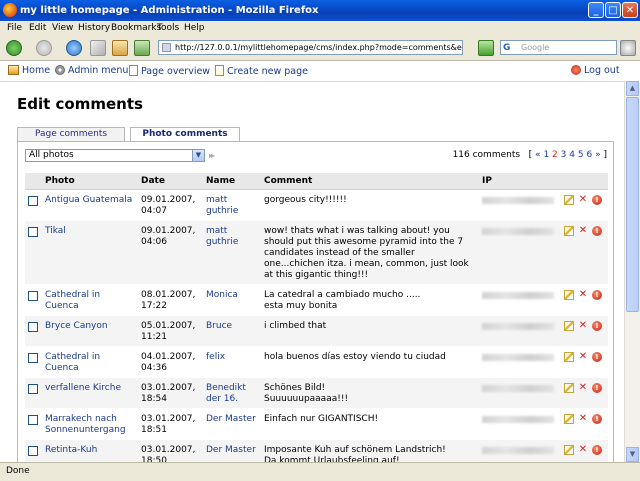 This screenshot has width=640, height=481. I want to click on menu-file: File, so click(14, 28).